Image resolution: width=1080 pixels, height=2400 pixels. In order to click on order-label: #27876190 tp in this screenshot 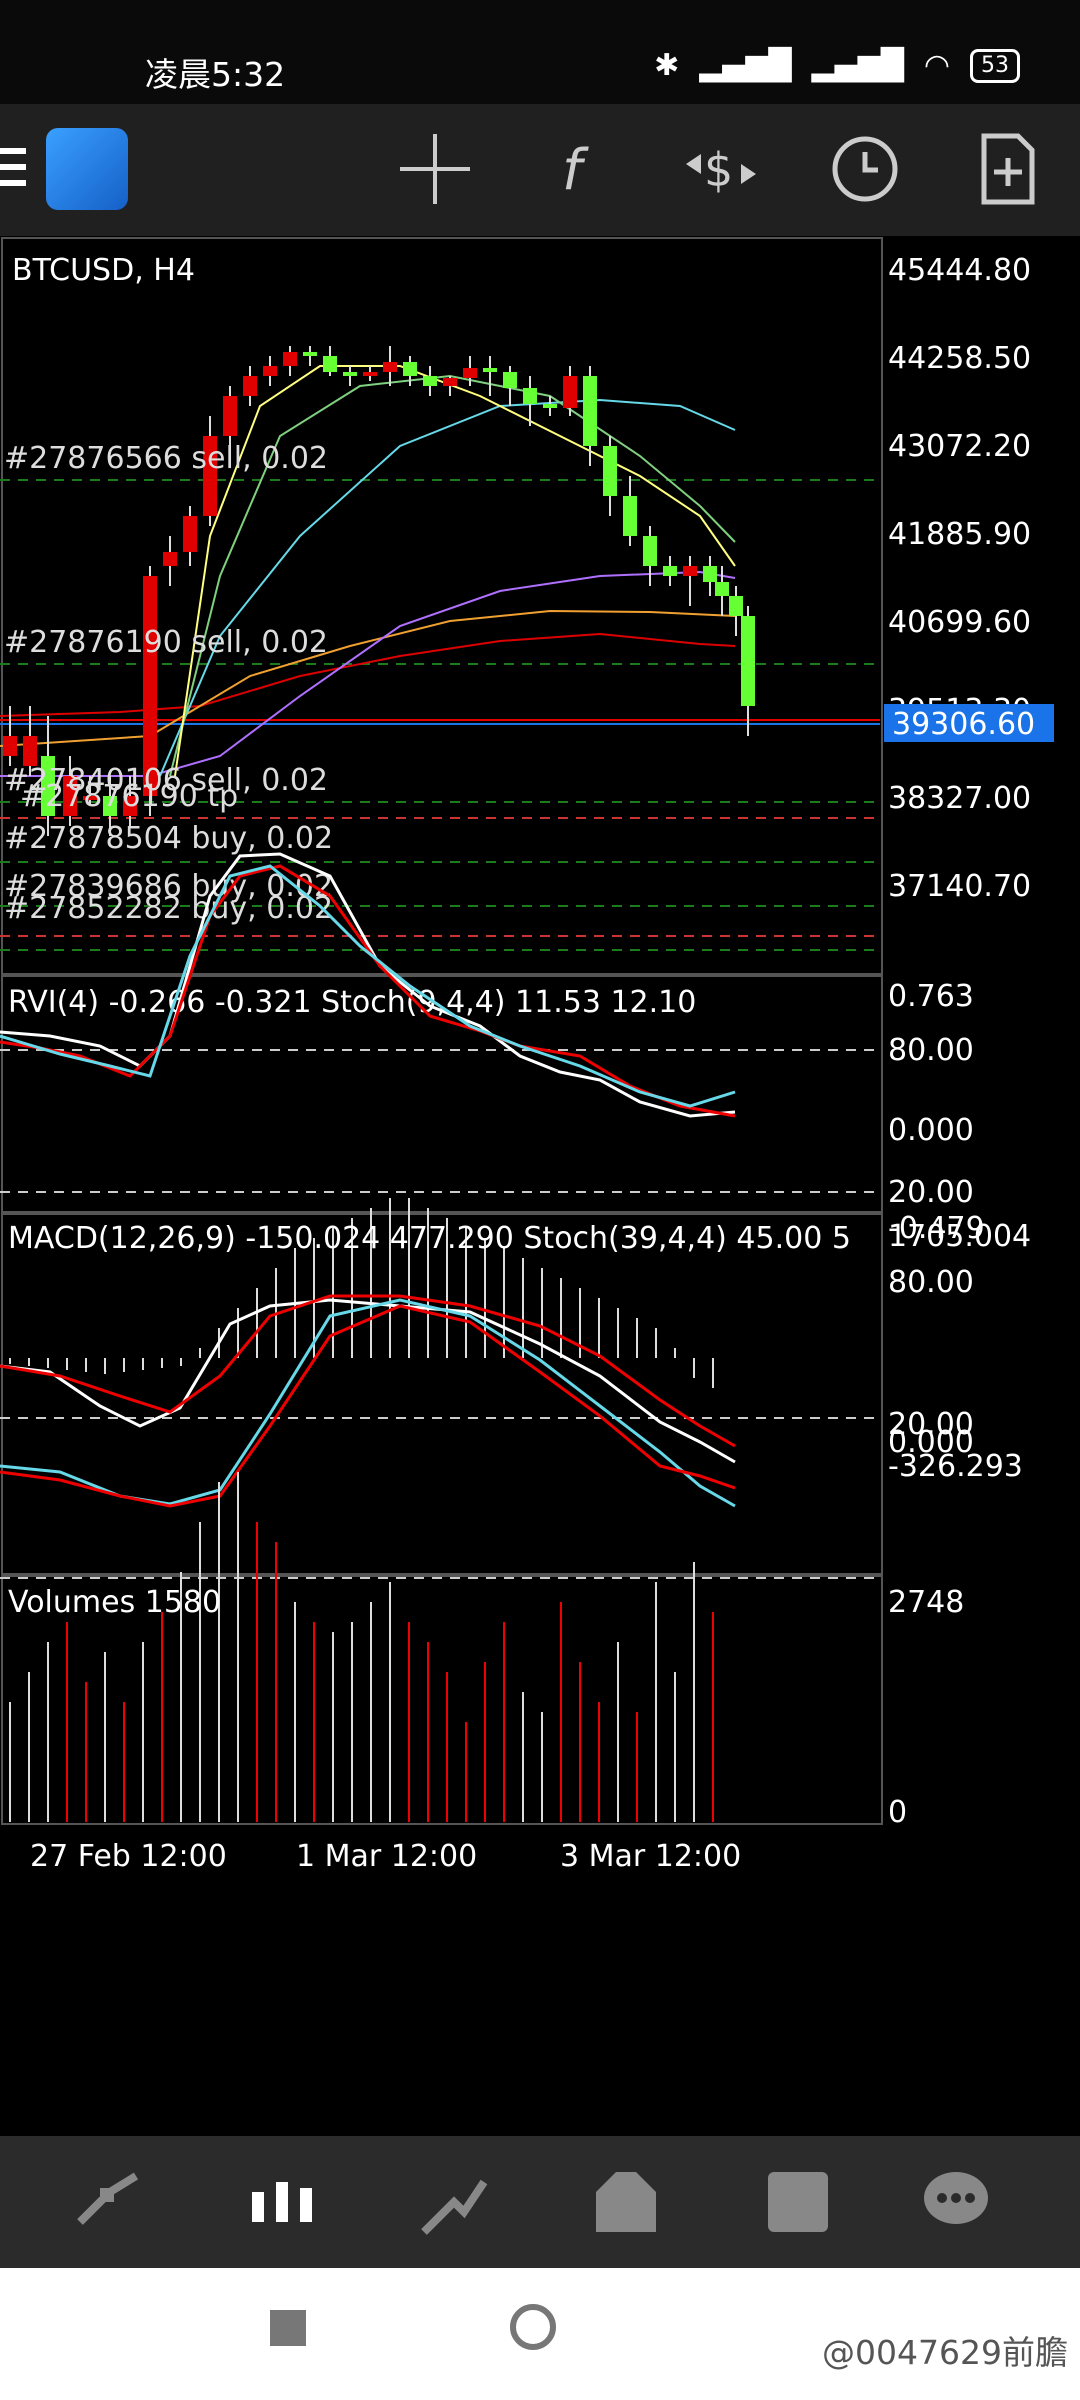, I will do `click(129, 796)`.